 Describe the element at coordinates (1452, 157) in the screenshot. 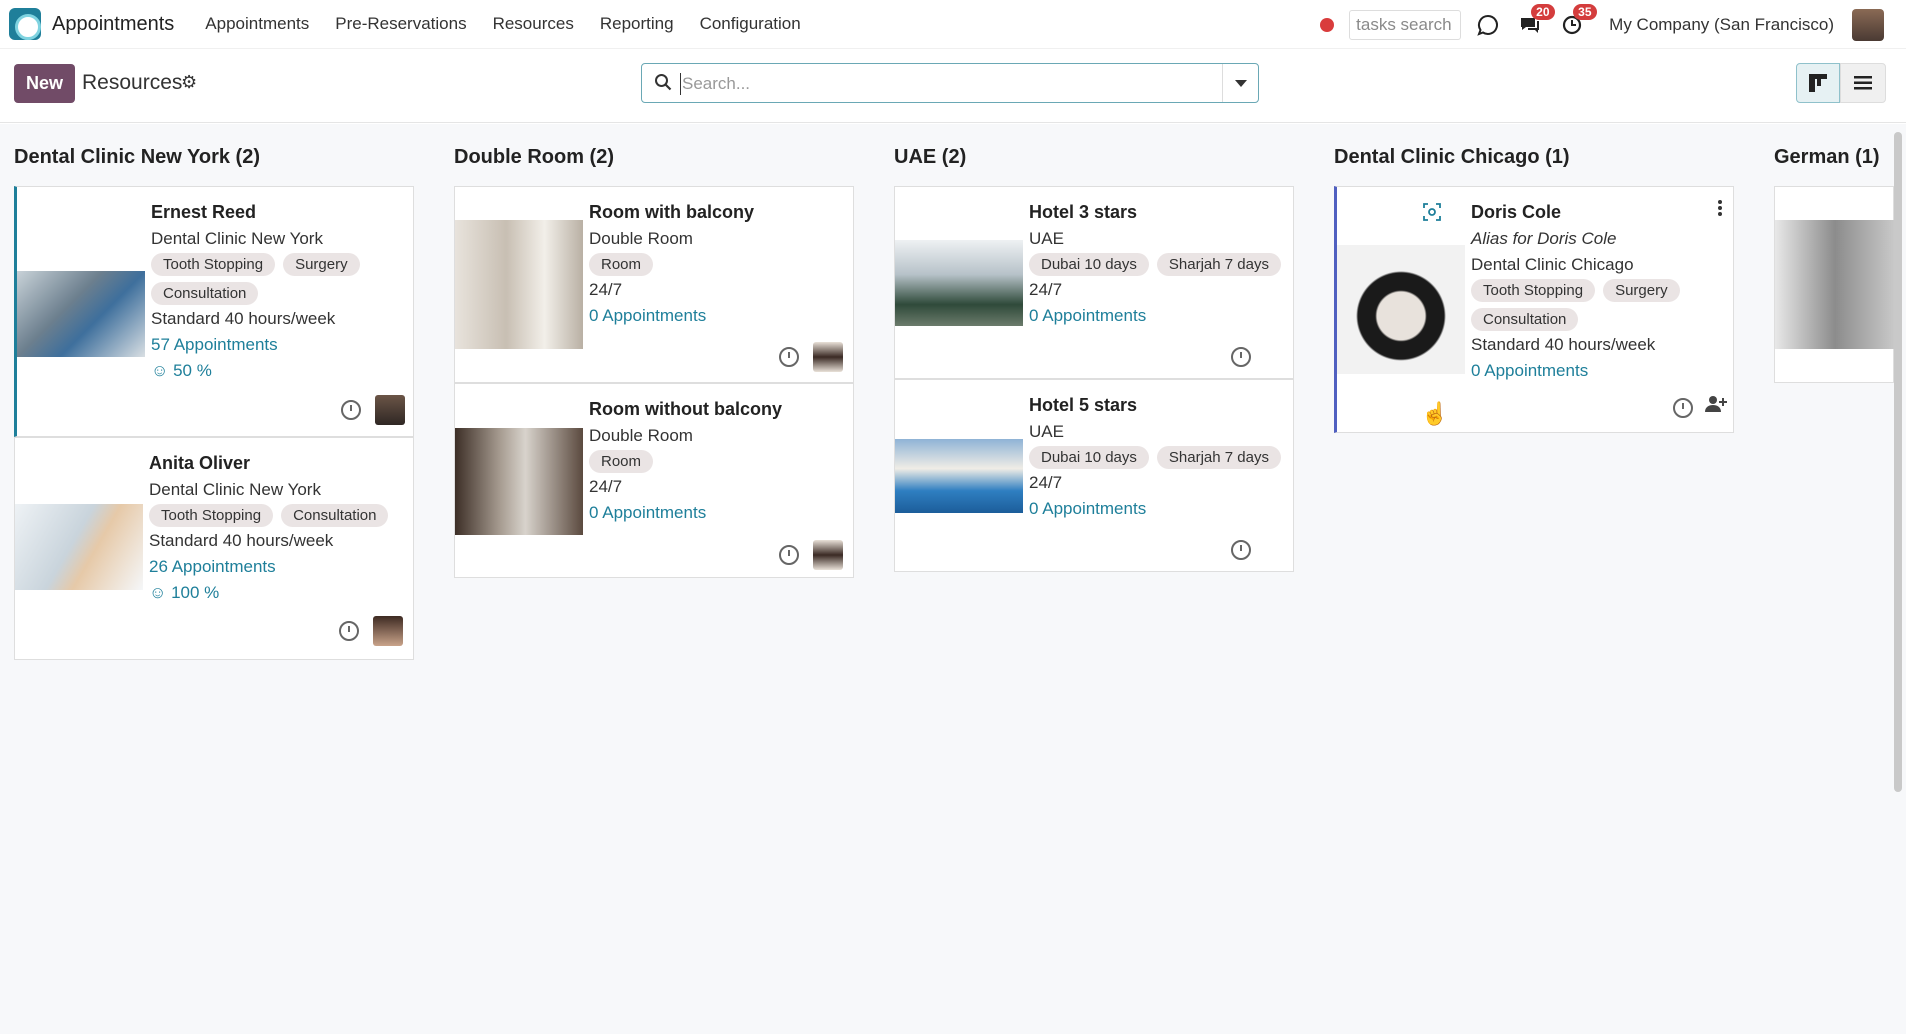

I see `column-title: Dental Clinic Chicago (1)` at that location.